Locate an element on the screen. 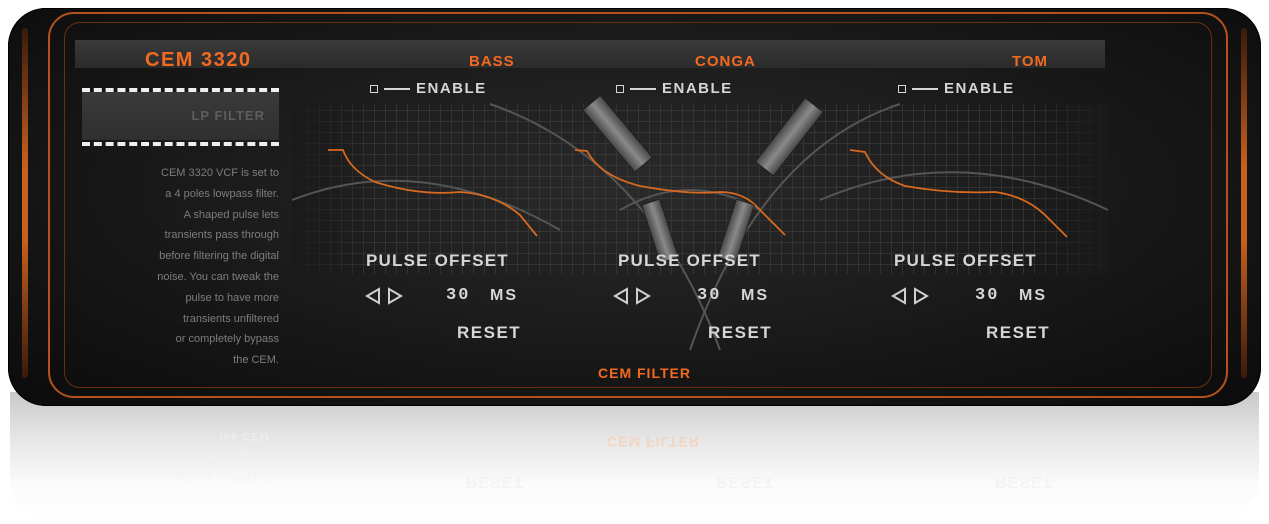 Image resolution: width=1269 pixels, height=524 pixels. enable-toggle-bass: ENABLE is located at coordinates (428, 88).